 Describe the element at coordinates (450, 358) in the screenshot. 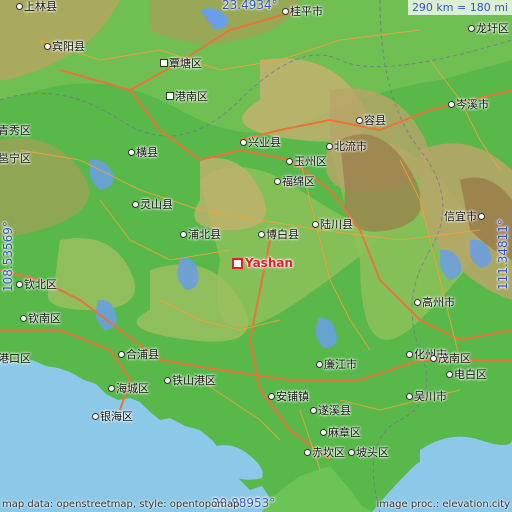

I see `place-label: 茂南区` at that location.